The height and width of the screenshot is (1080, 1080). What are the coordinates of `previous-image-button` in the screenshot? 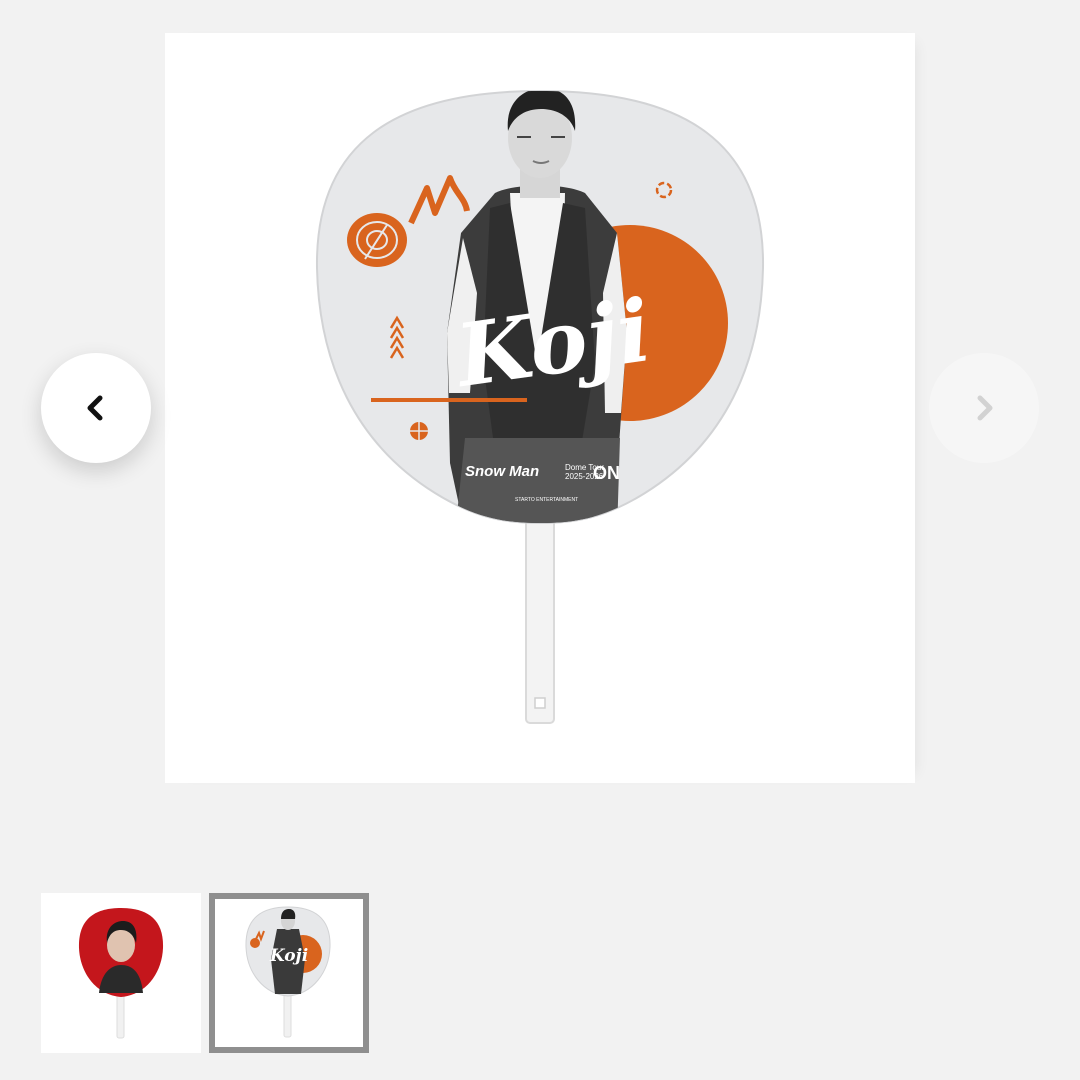 It's located at (96, 408).